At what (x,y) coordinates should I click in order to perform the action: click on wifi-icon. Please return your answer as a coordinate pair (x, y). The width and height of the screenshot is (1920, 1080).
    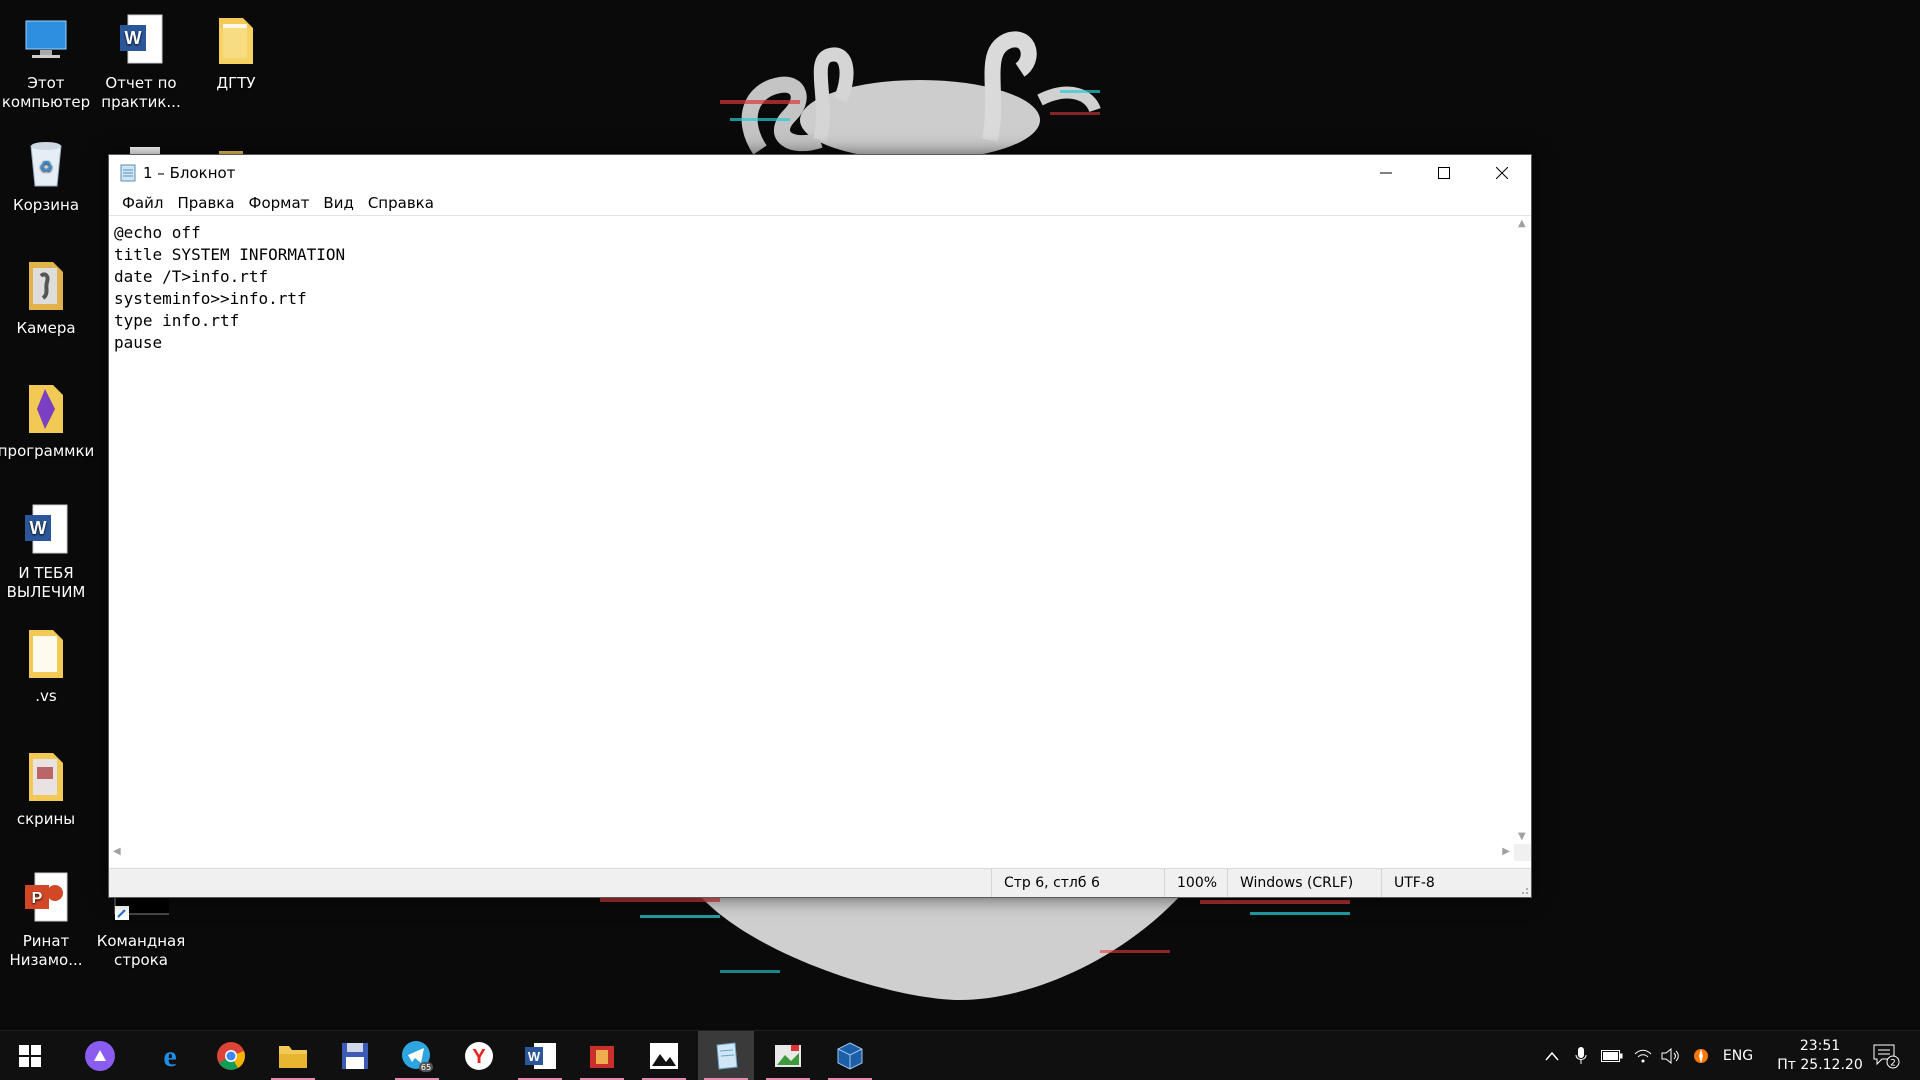
    Looking at the image, I should click on (1643, 1056).